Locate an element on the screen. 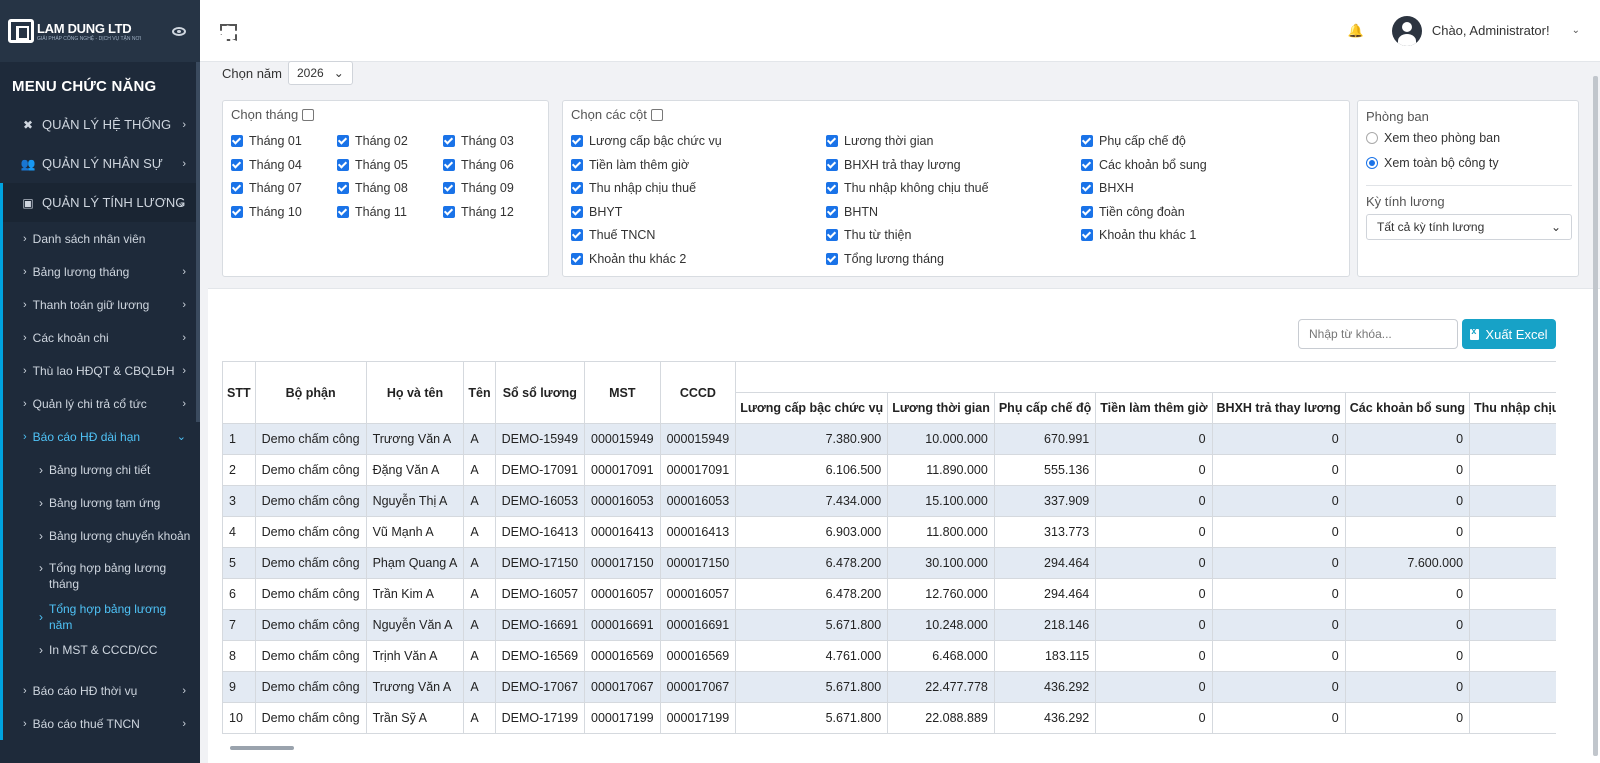 The image size is (1600, 763). month-checkbox: Tháng 06 is located at coordinates (478, 165).